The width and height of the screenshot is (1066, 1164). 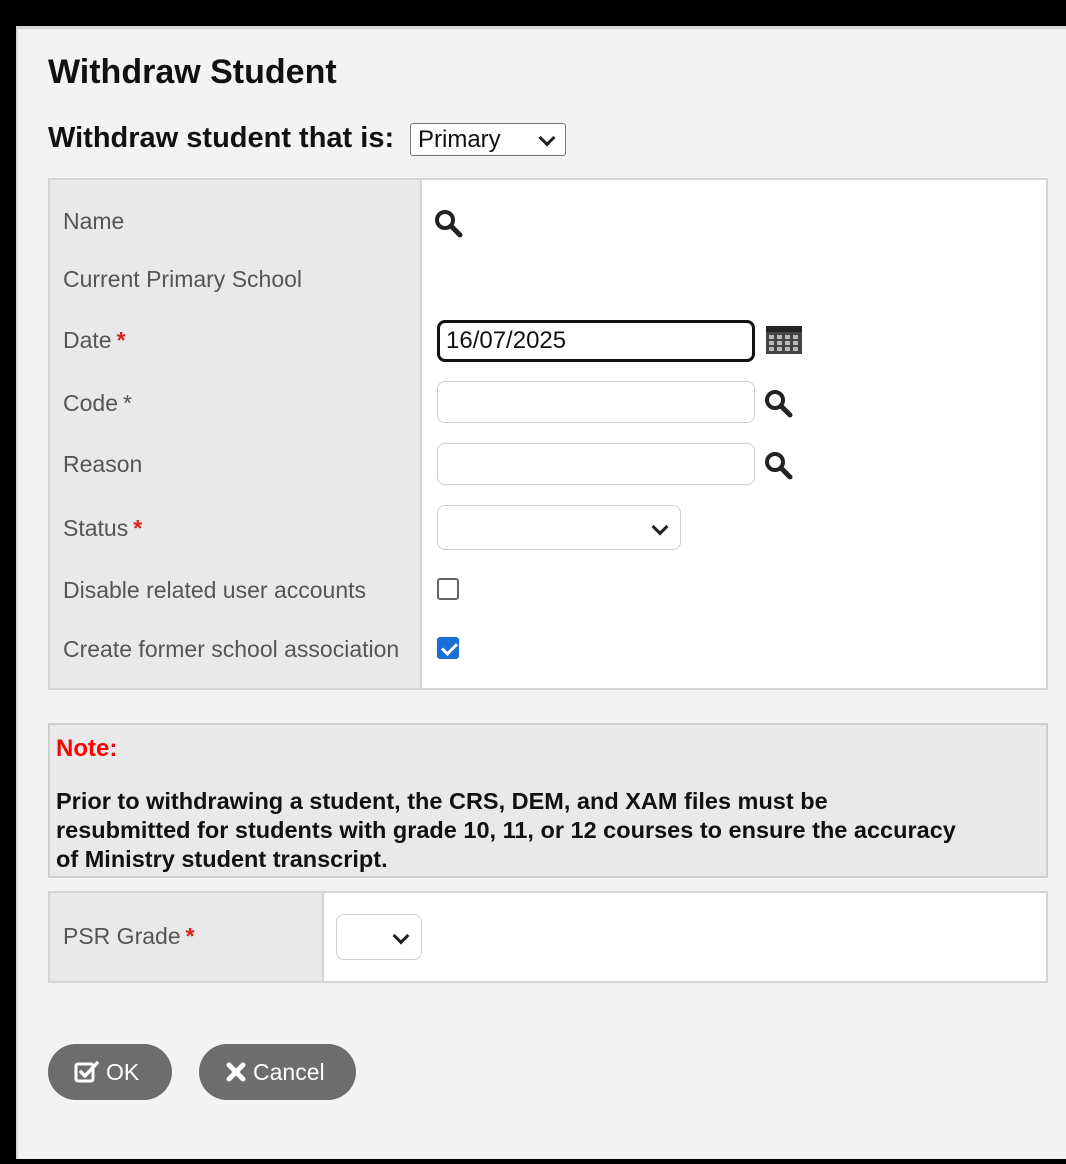 I want to click on dialog-title: Withdraw Student, so click(x=192, y=72).